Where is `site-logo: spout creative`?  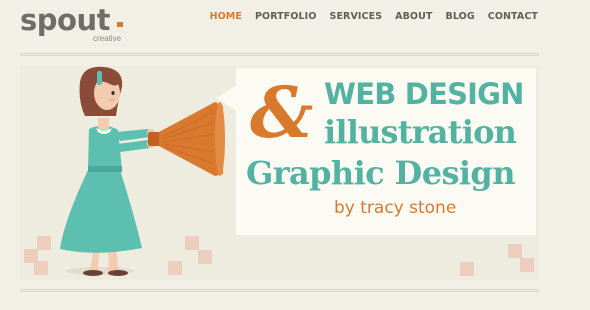 site-logo: spout creative is located at coordinates (75, 22).